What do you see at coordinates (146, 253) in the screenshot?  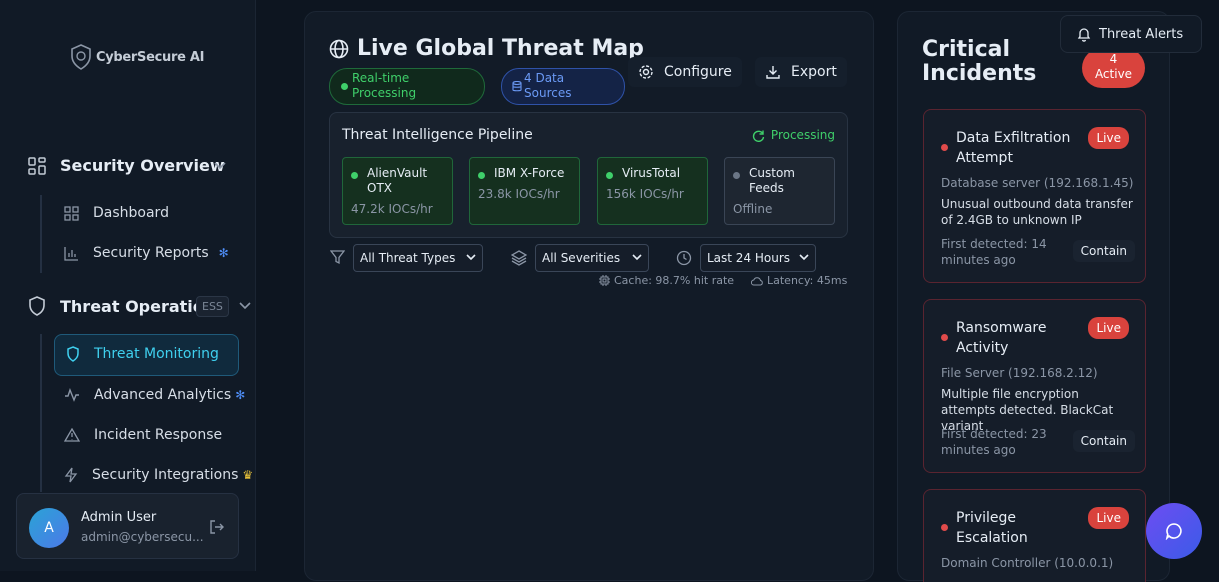 I see `sidebar-item-security-reports: Security Reports ✻` at bounding box center [146, 253].